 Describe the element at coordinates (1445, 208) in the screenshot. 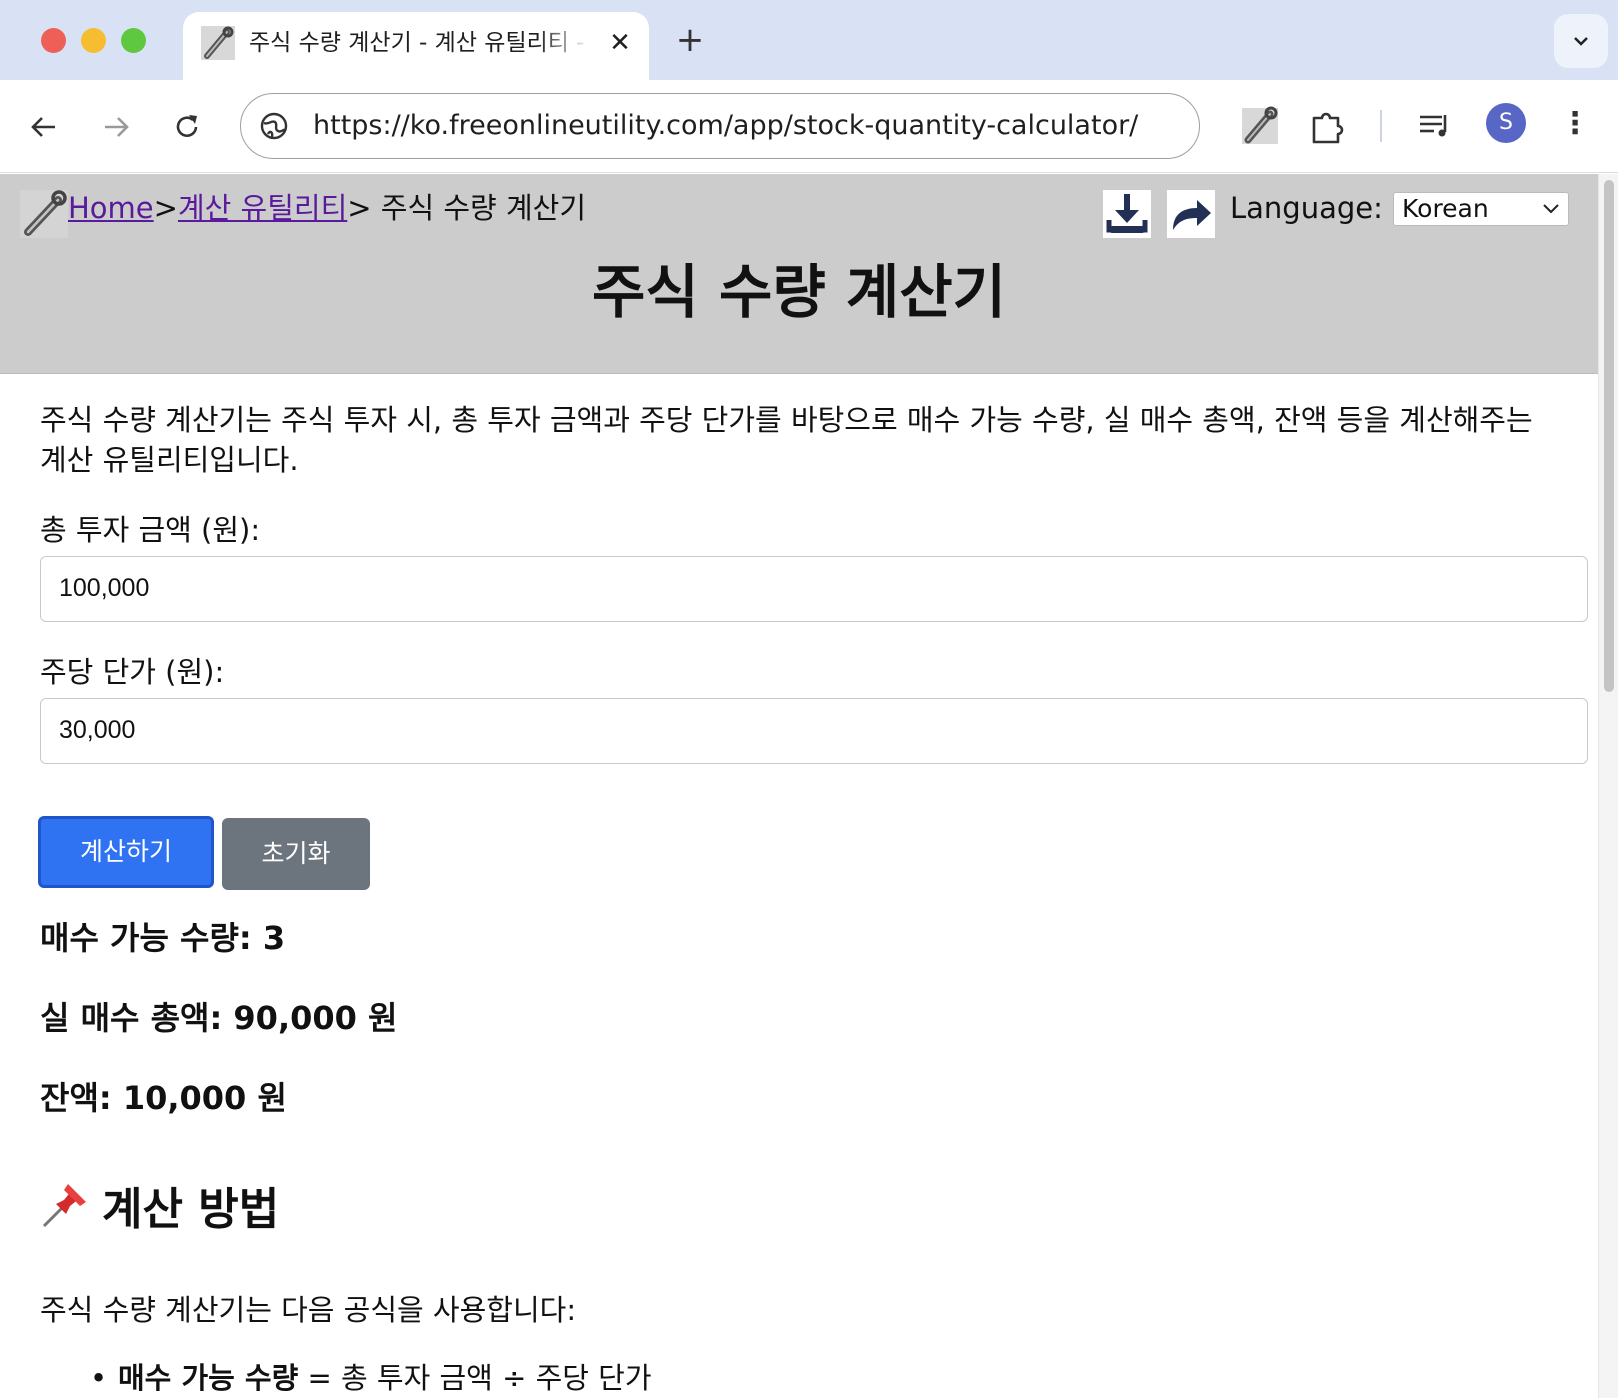

I see `language-selected-value: Korean` at that location.